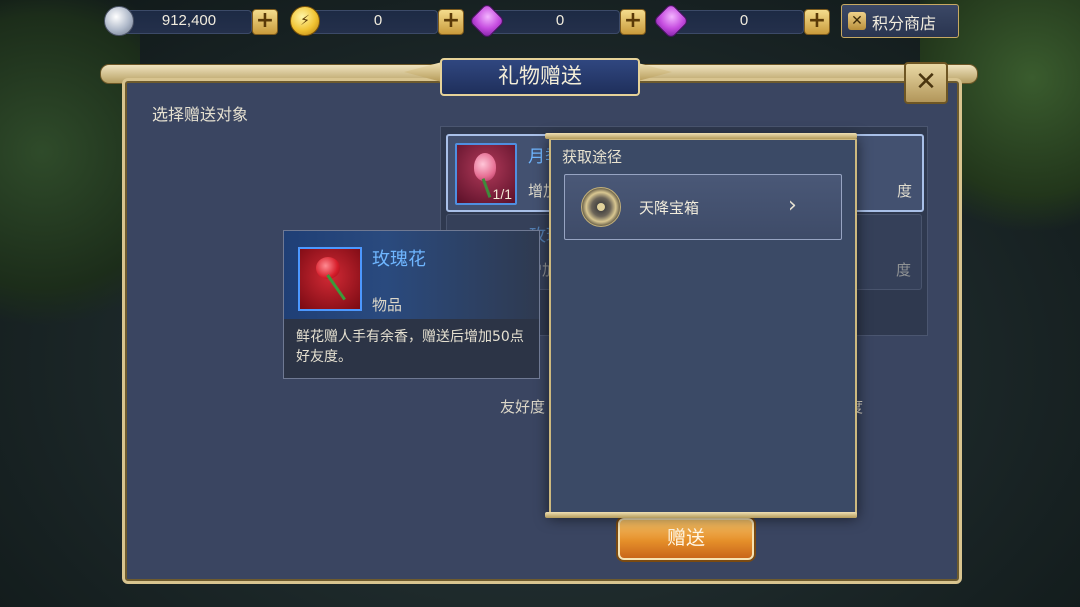 This screenshot has width=1080, height=607. What do you see at coordinates (701, 515) in the screenshot?
I see `popup-bottom-rail` at bounding box center [701, 515].